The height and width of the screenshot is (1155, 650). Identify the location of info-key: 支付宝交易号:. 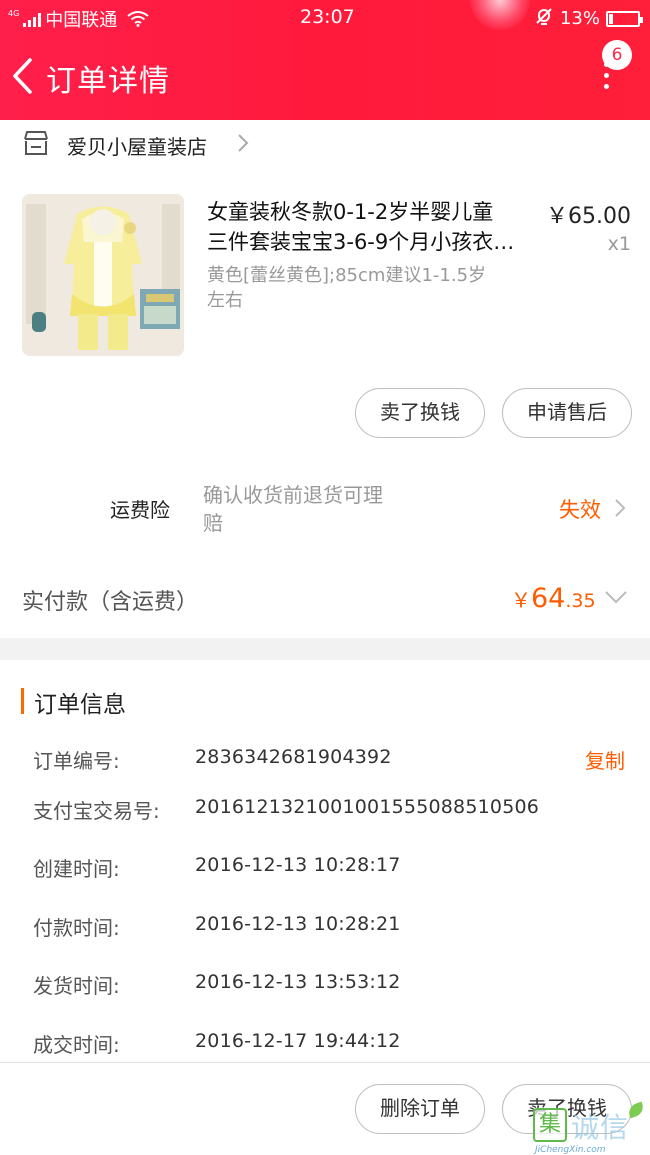
(96, 811).